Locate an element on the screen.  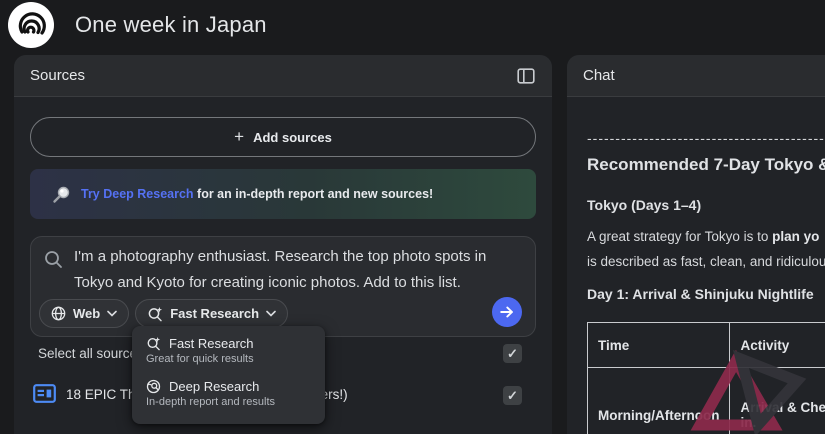
add-sources-button: + Add sources is located at coordinates (283, 137).